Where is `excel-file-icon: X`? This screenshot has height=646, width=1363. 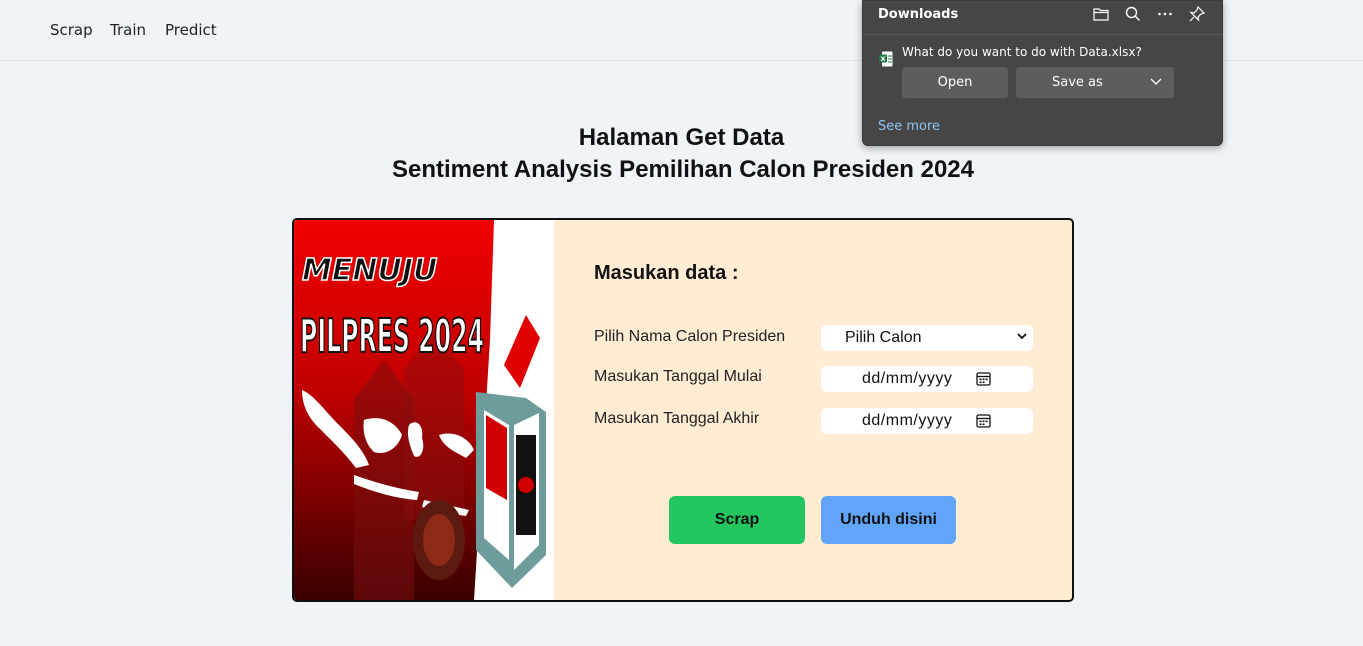
excel-file-icon: X is located at coordinates (886, 59).